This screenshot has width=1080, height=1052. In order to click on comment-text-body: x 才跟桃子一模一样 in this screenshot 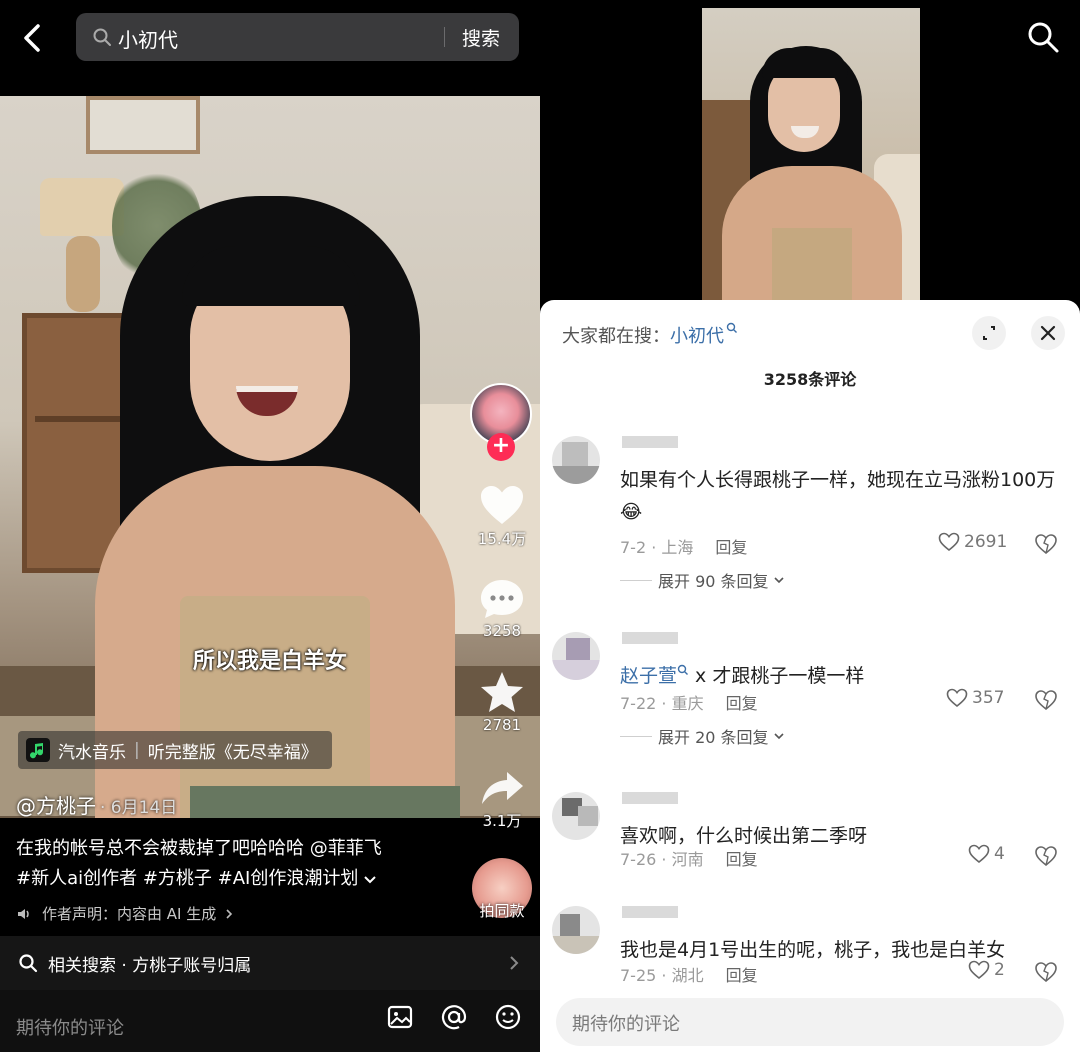, I will do `click(777, 676)`.